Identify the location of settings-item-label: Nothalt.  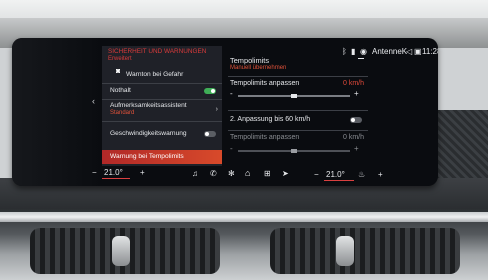
(120, 90).